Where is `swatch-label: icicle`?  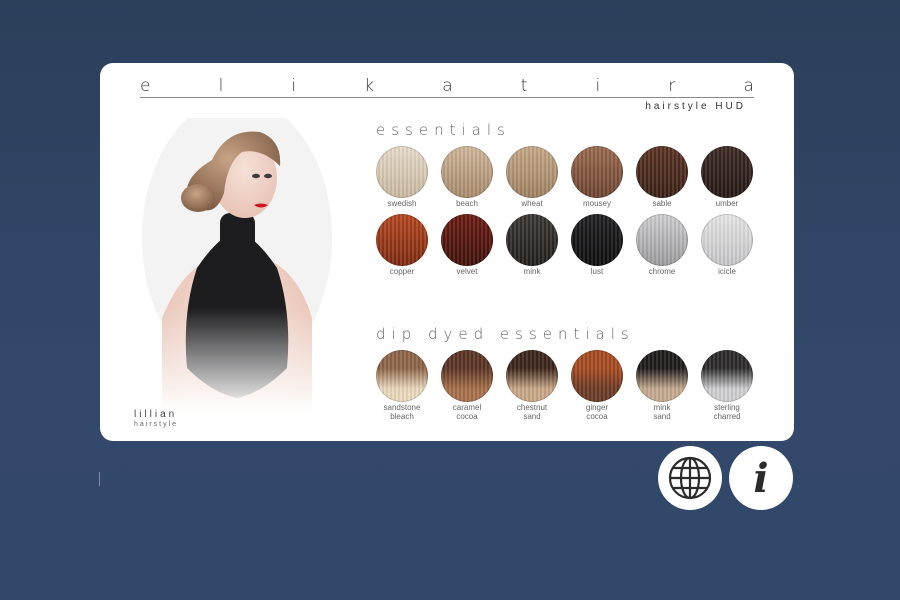
swatch-label: icicle is located at coordinates (727, 271).